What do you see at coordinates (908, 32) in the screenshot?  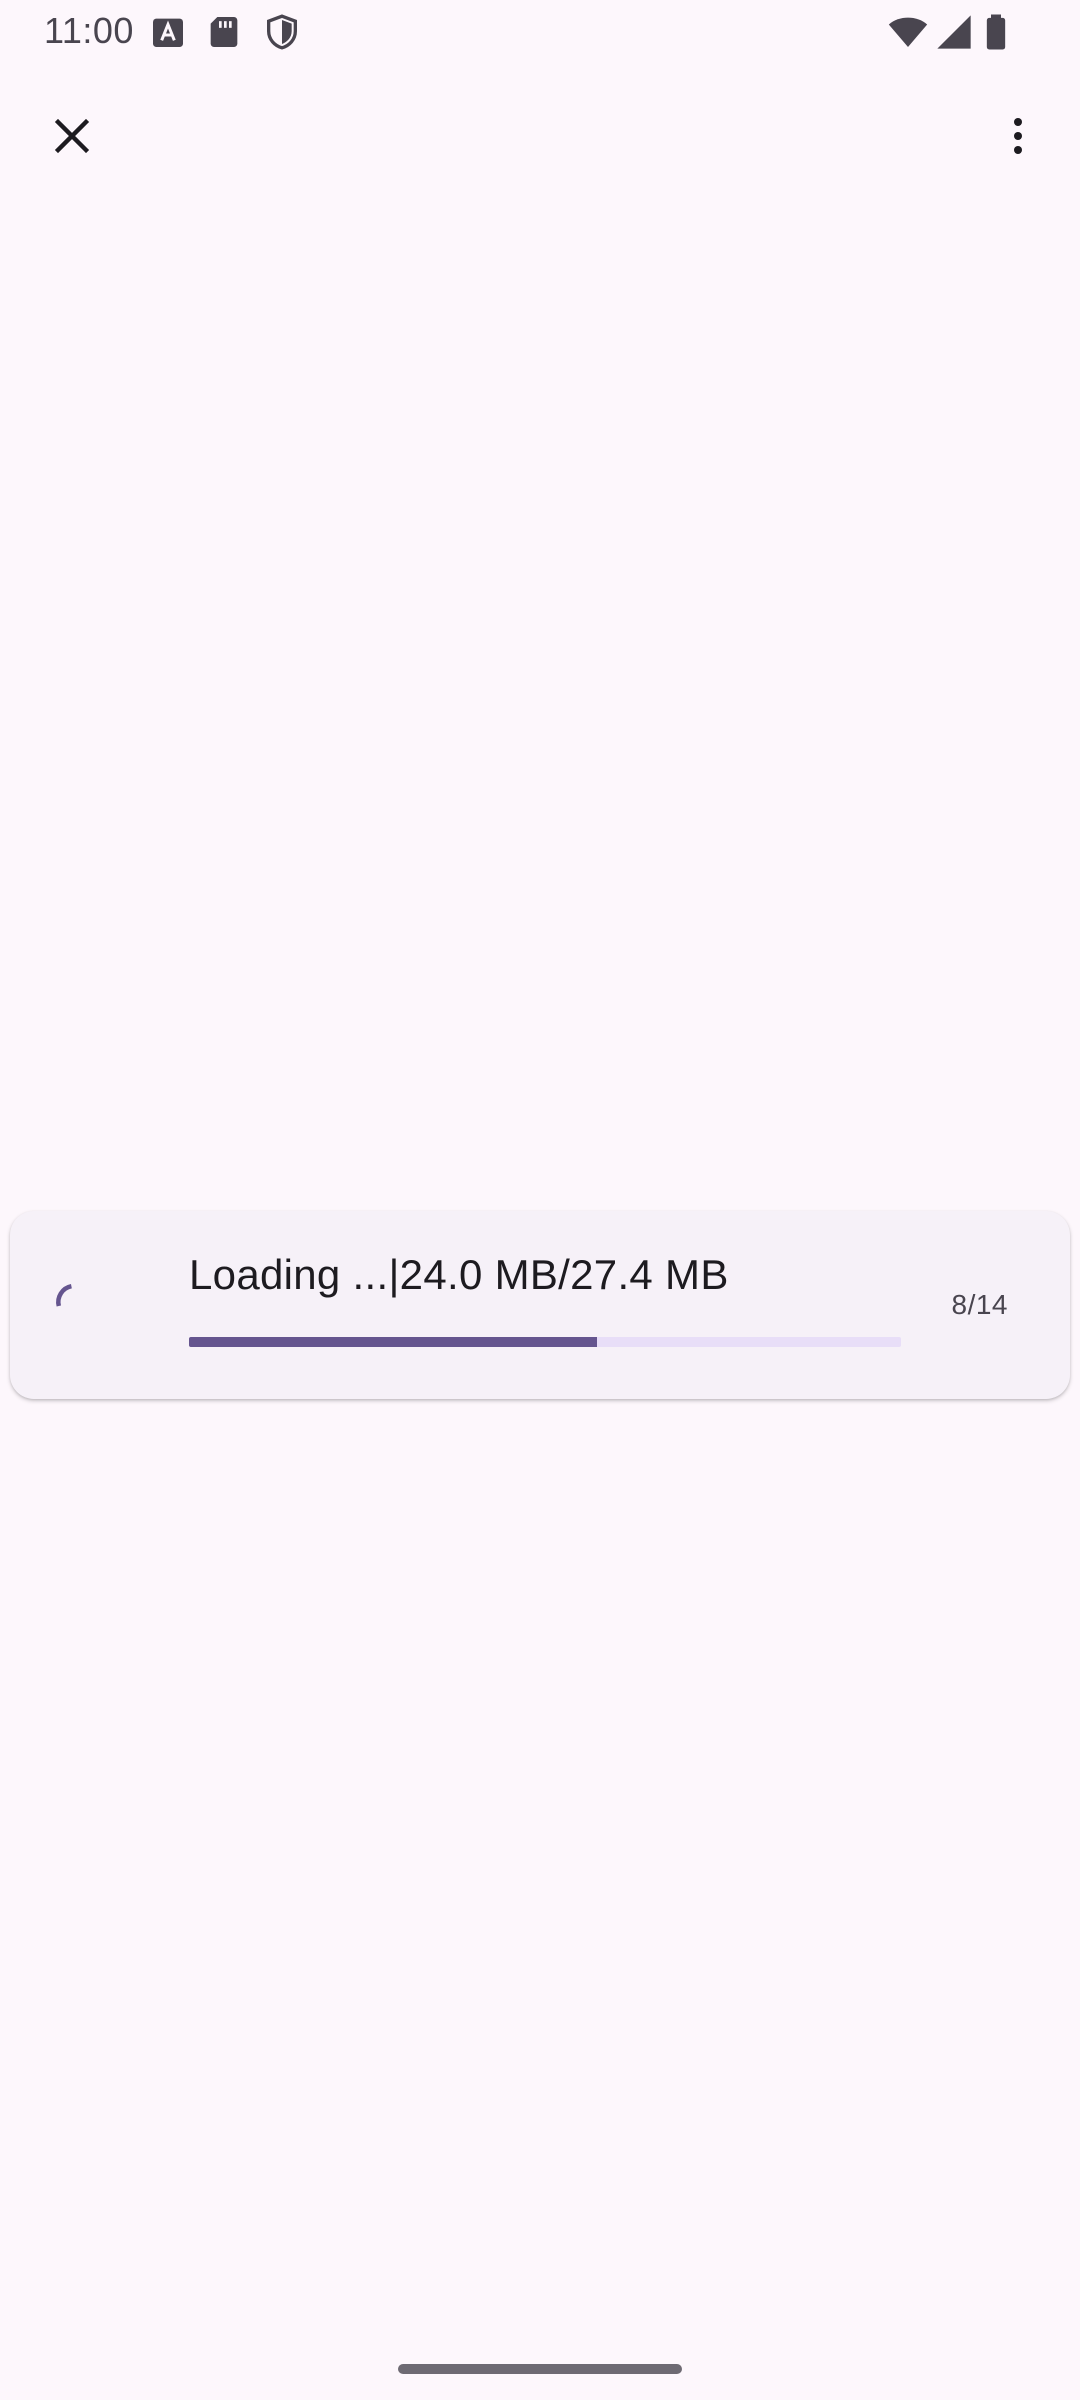 I see `wifi-icon` at bounding box center [908, 32].